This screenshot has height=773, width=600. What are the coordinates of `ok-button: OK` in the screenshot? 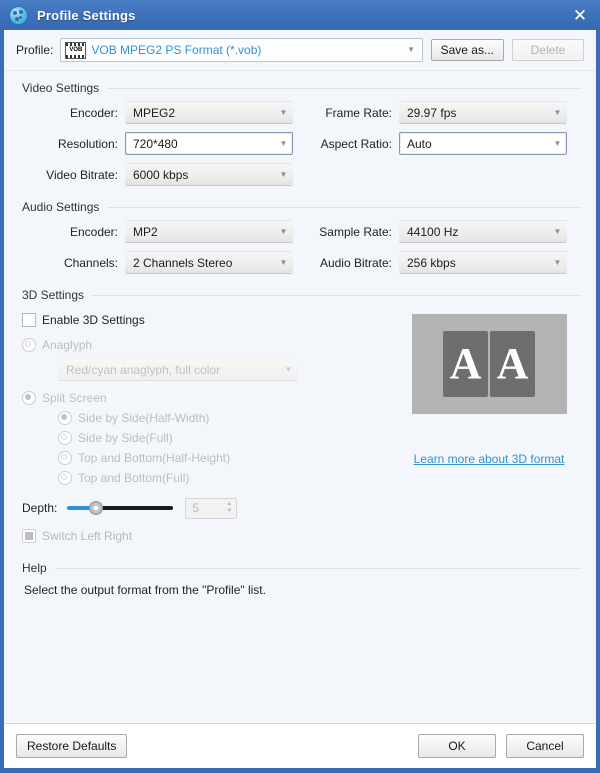 It's located at (457, 746).